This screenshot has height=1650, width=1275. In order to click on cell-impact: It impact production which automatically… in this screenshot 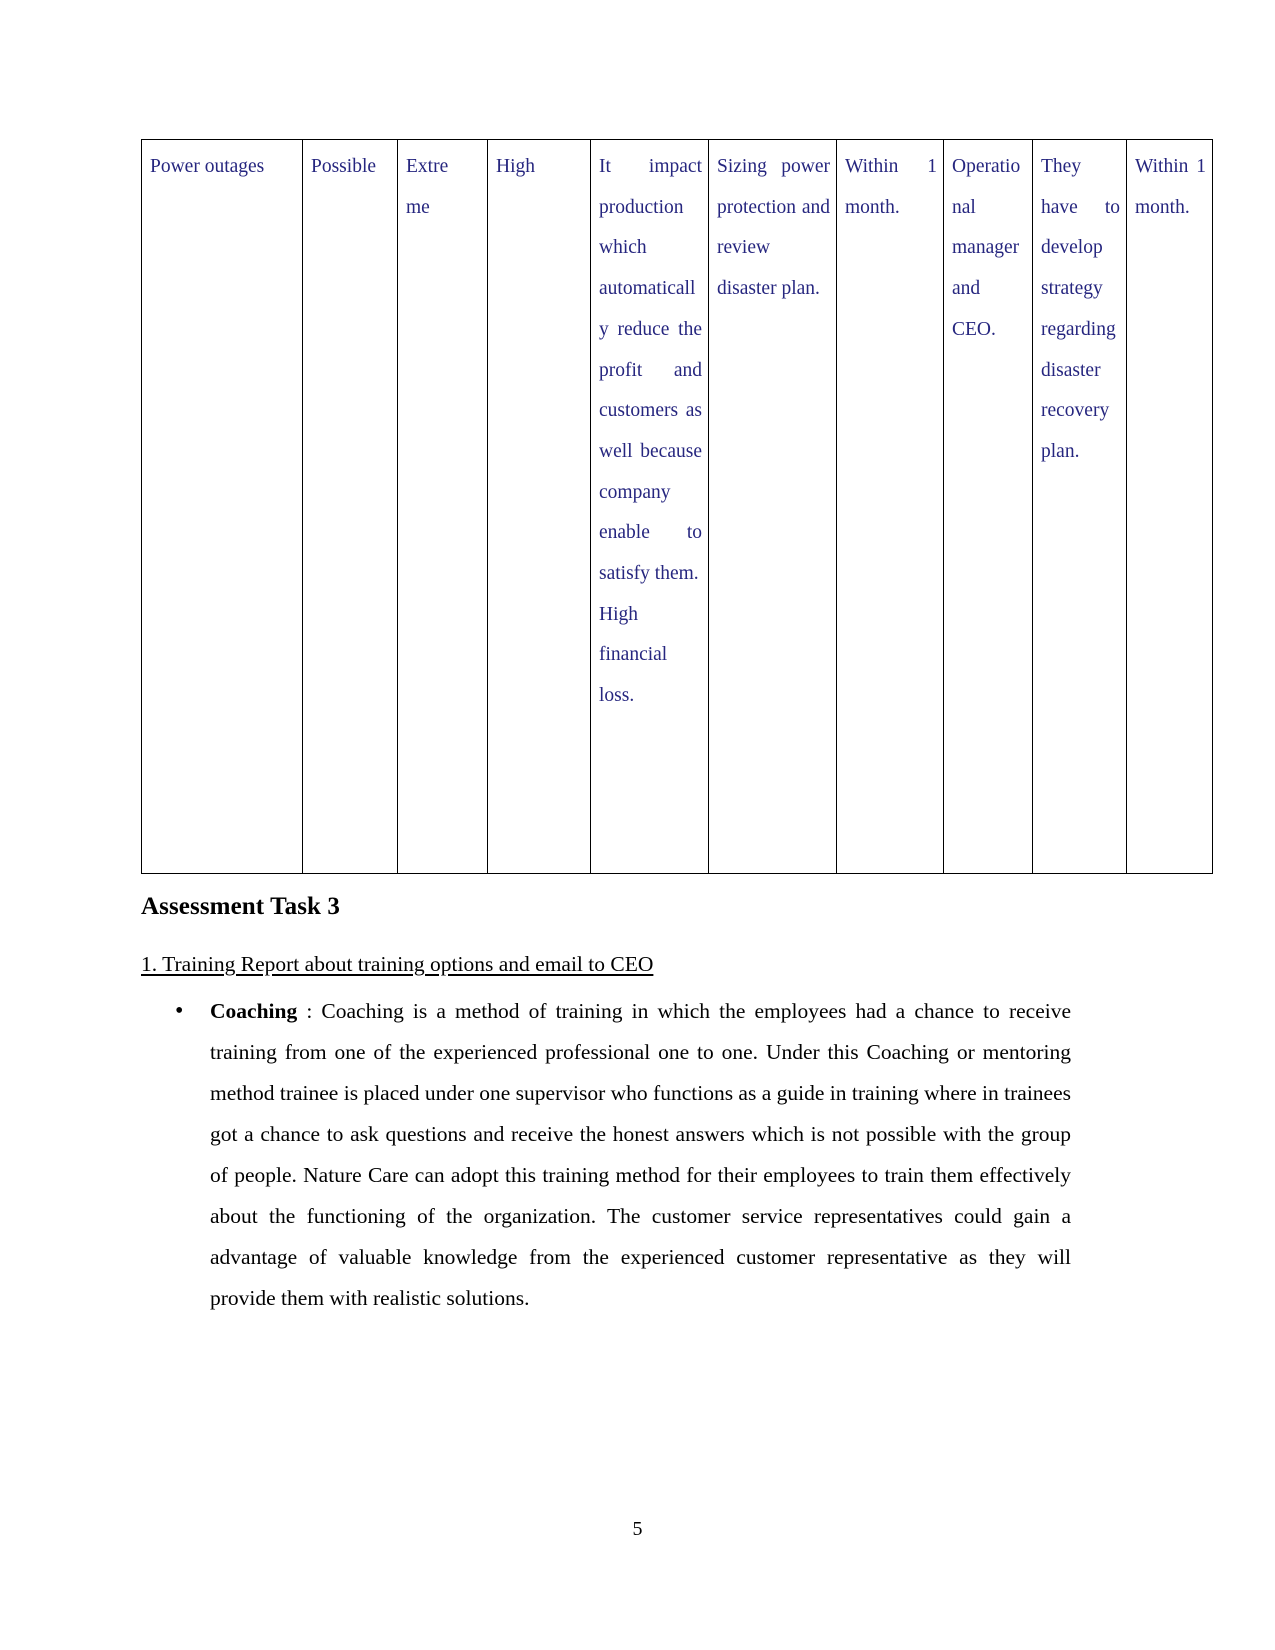, I will do `click(649, 506)`.